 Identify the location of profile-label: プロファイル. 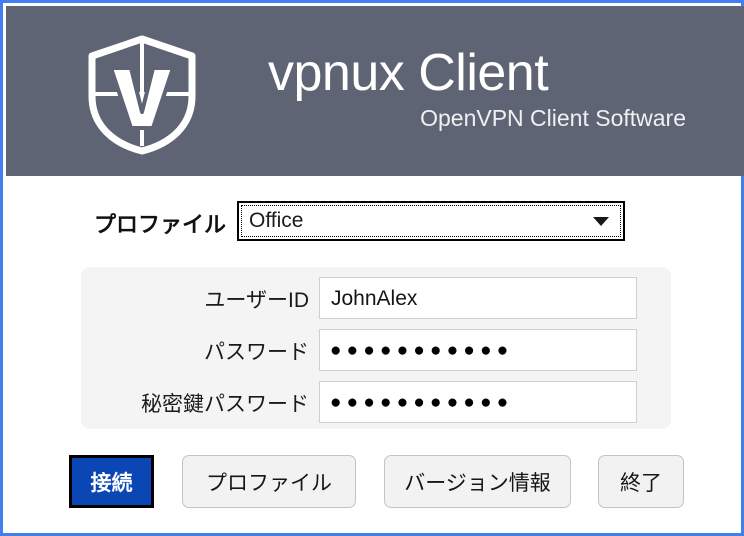
(159, 224).